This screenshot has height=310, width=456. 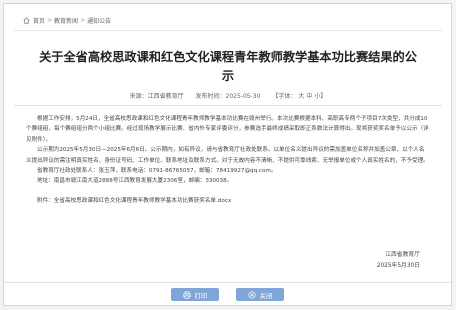 I want to click on close-button: 关闭, so click(x=260, y=294).